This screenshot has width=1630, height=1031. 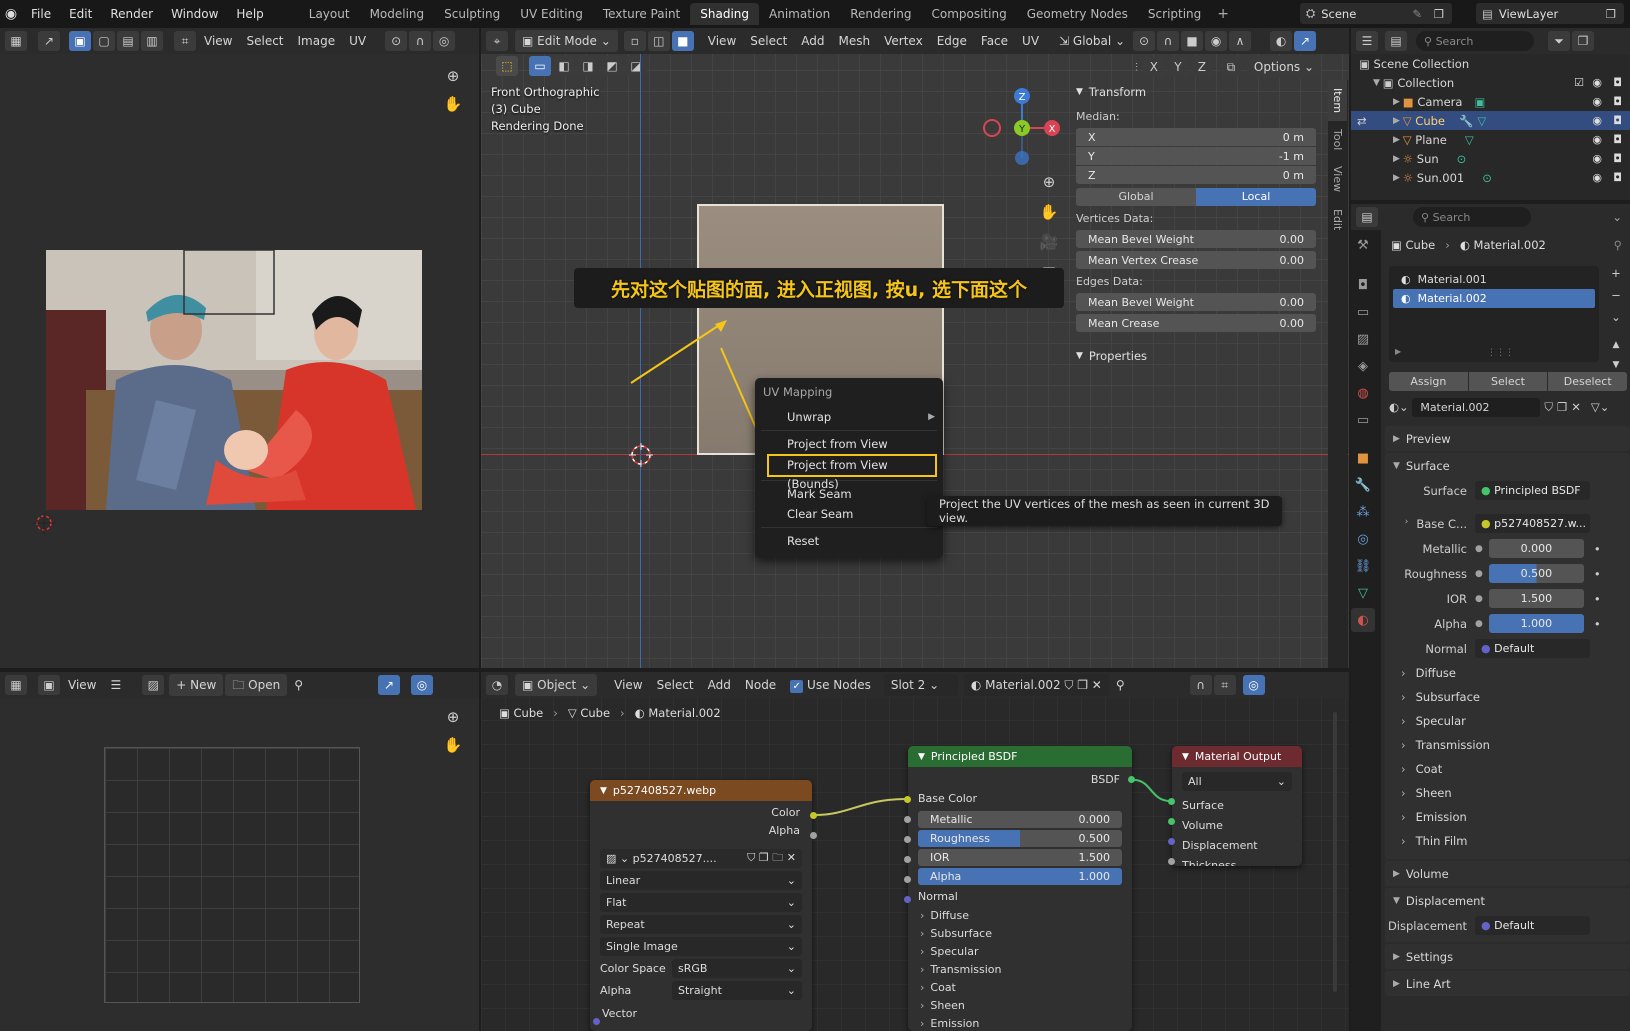 What do you see at coordinates (1600, 407) in the screenshot?
I see `link-type-icon: ▽⌄` at bounding box center [1600, 407].